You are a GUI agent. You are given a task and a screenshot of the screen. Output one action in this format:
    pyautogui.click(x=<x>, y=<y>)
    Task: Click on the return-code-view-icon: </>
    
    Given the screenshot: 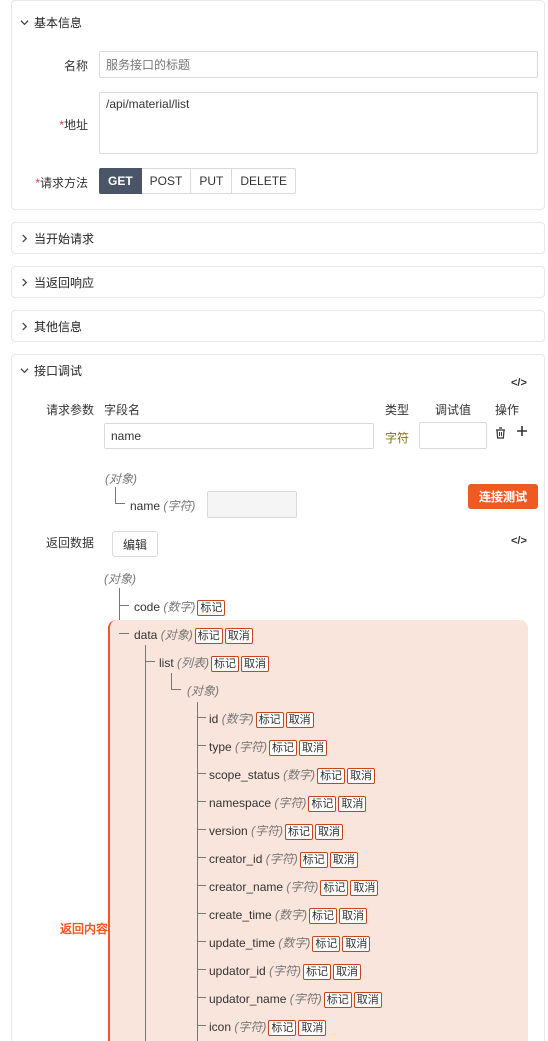 What is the action you would take?
    pyautogui.click(x=519, y=541)
    